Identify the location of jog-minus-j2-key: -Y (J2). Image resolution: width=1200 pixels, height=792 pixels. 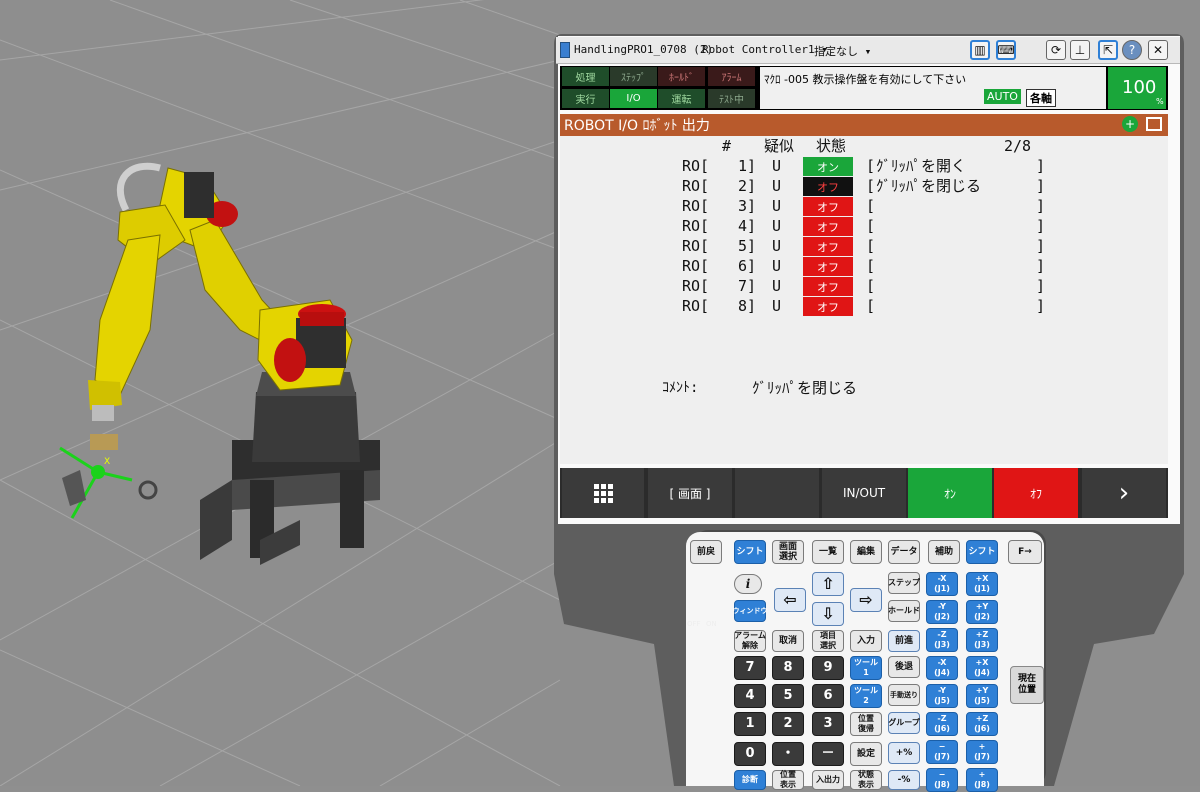
(942, 612).